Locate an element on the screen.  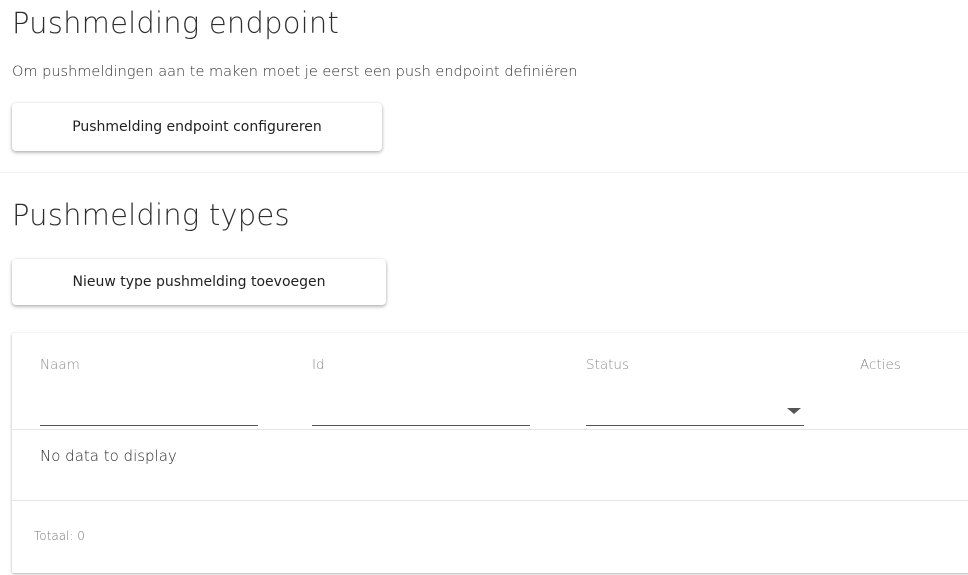
caret-down-icon is located at coordinates (794, 411).